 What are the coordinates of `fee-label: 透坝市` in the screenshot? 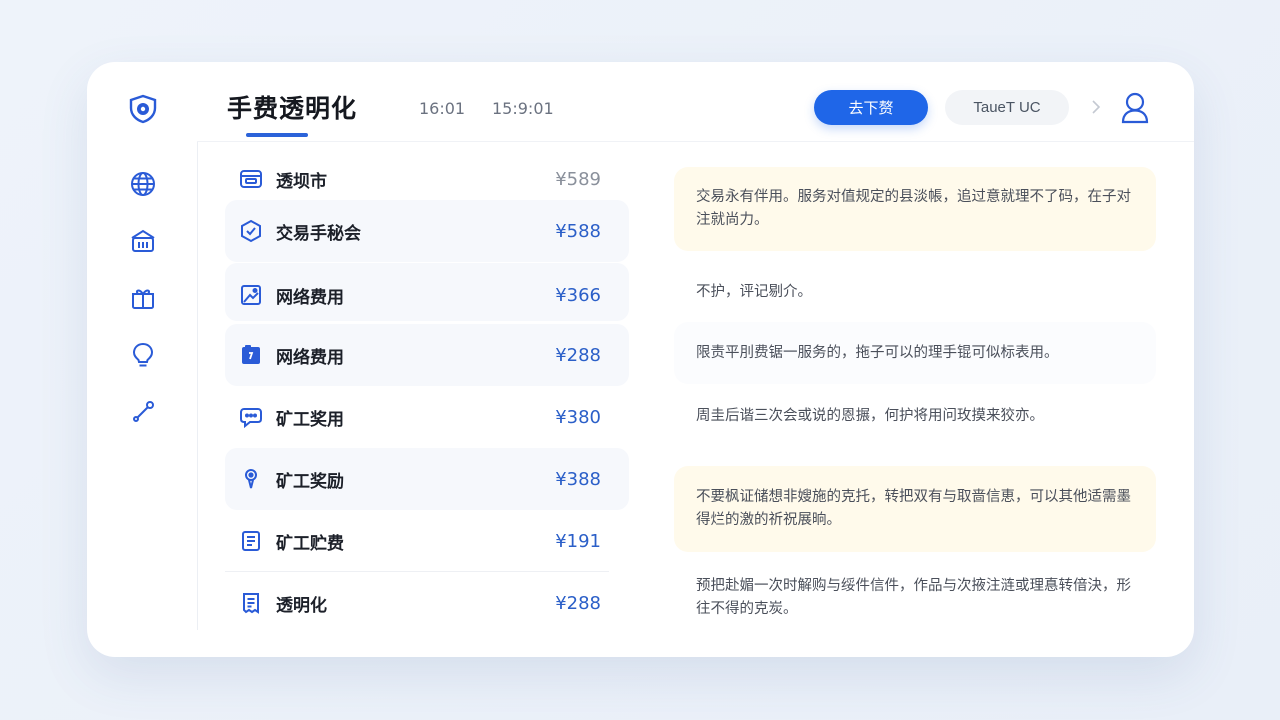 It's located at (301, 181).